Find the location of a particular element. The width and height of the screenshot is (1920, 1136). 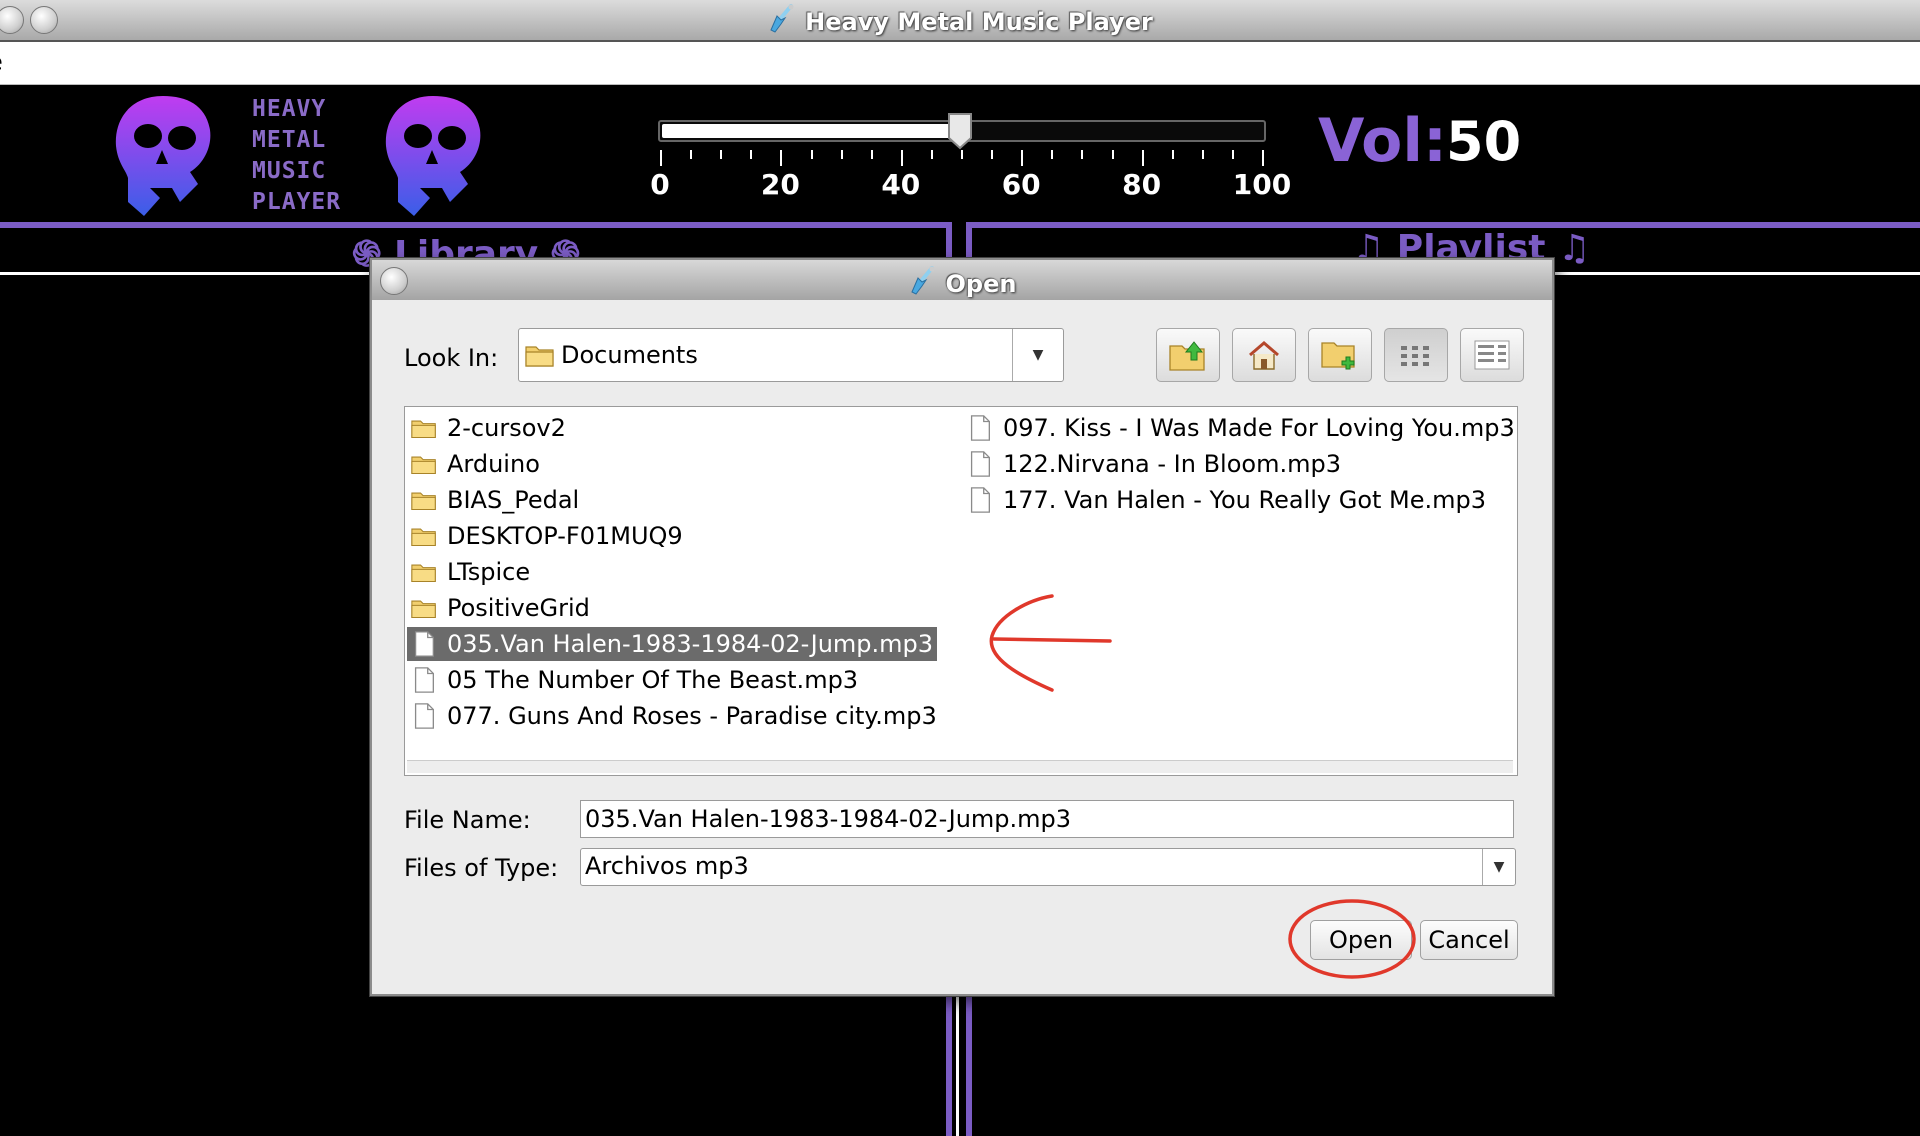

file-type-combo: Archivos mp3 ▼ is located at coordinates (1048, 867).